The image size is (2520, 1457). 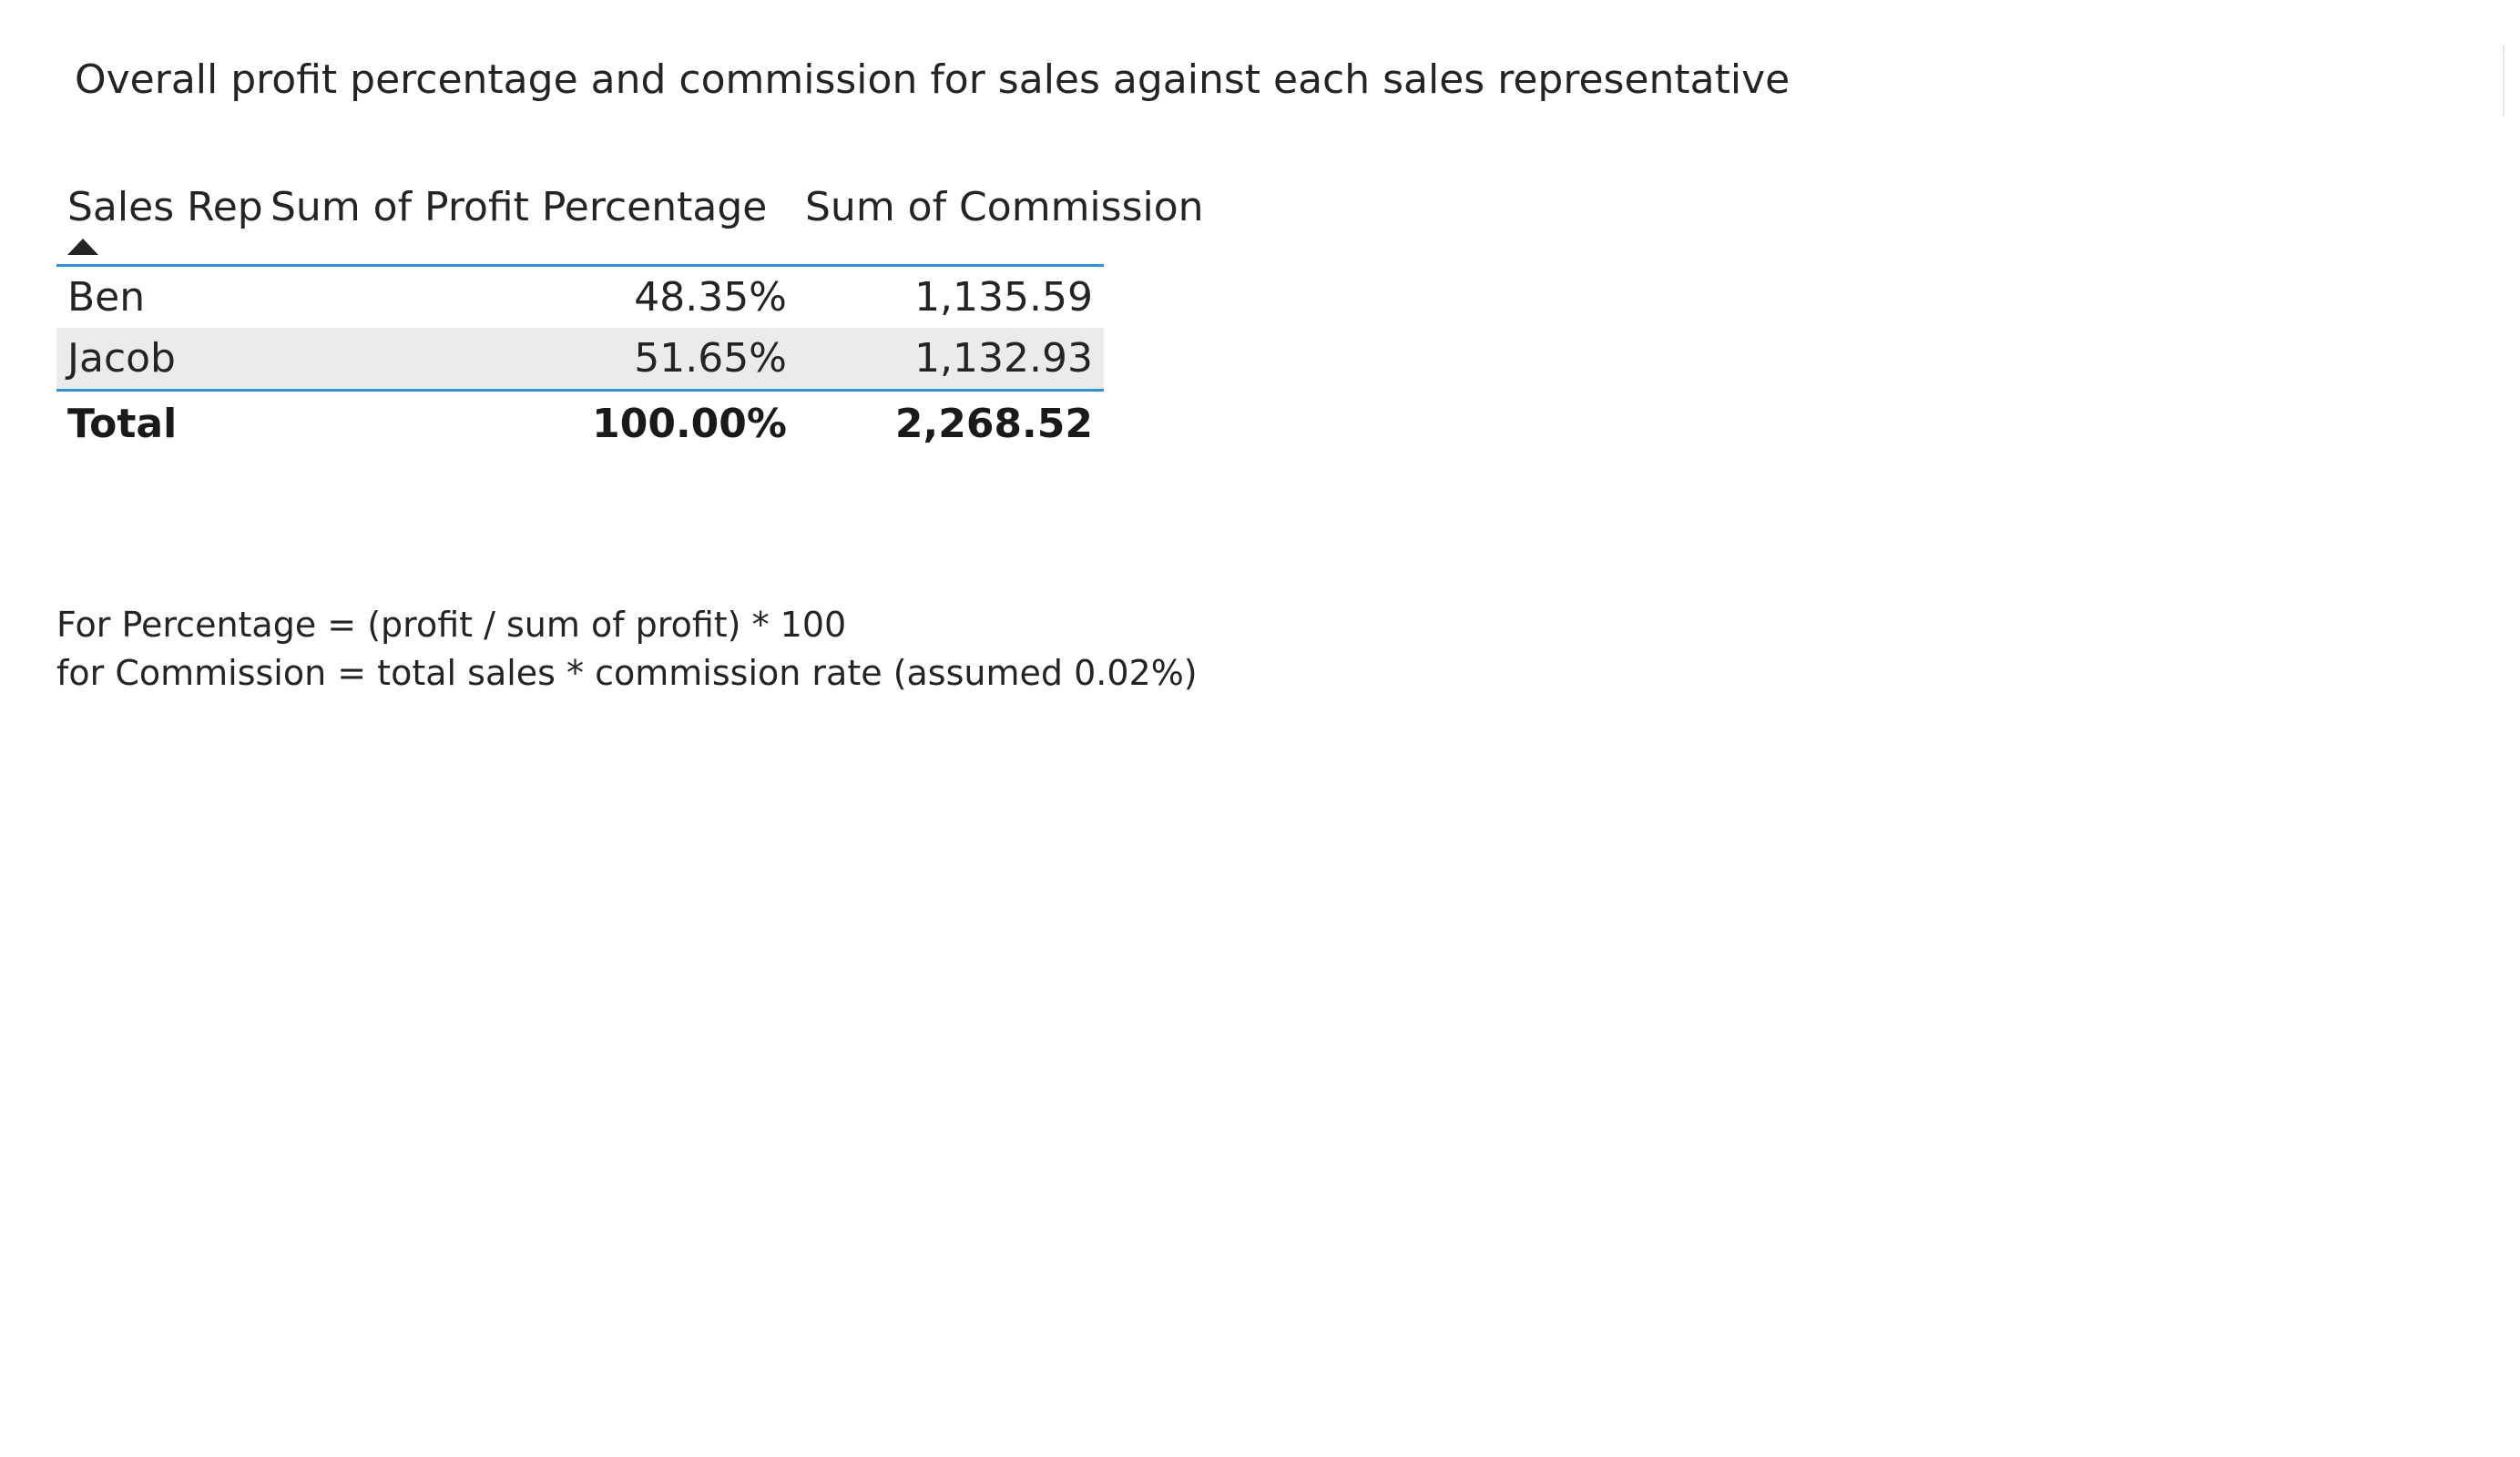 I want to click on table-total-row: Total 100.00% 2,268.52, so click(x=580, y=424).